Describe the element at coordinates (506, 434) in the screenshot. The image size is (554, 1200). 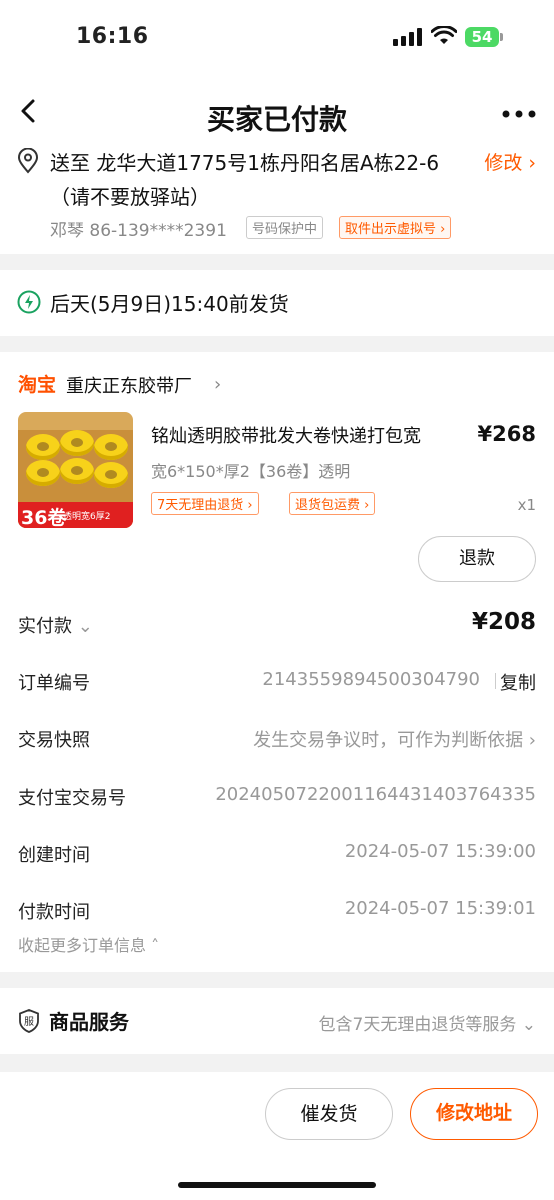
I see `product-price: ¥268` at that location.